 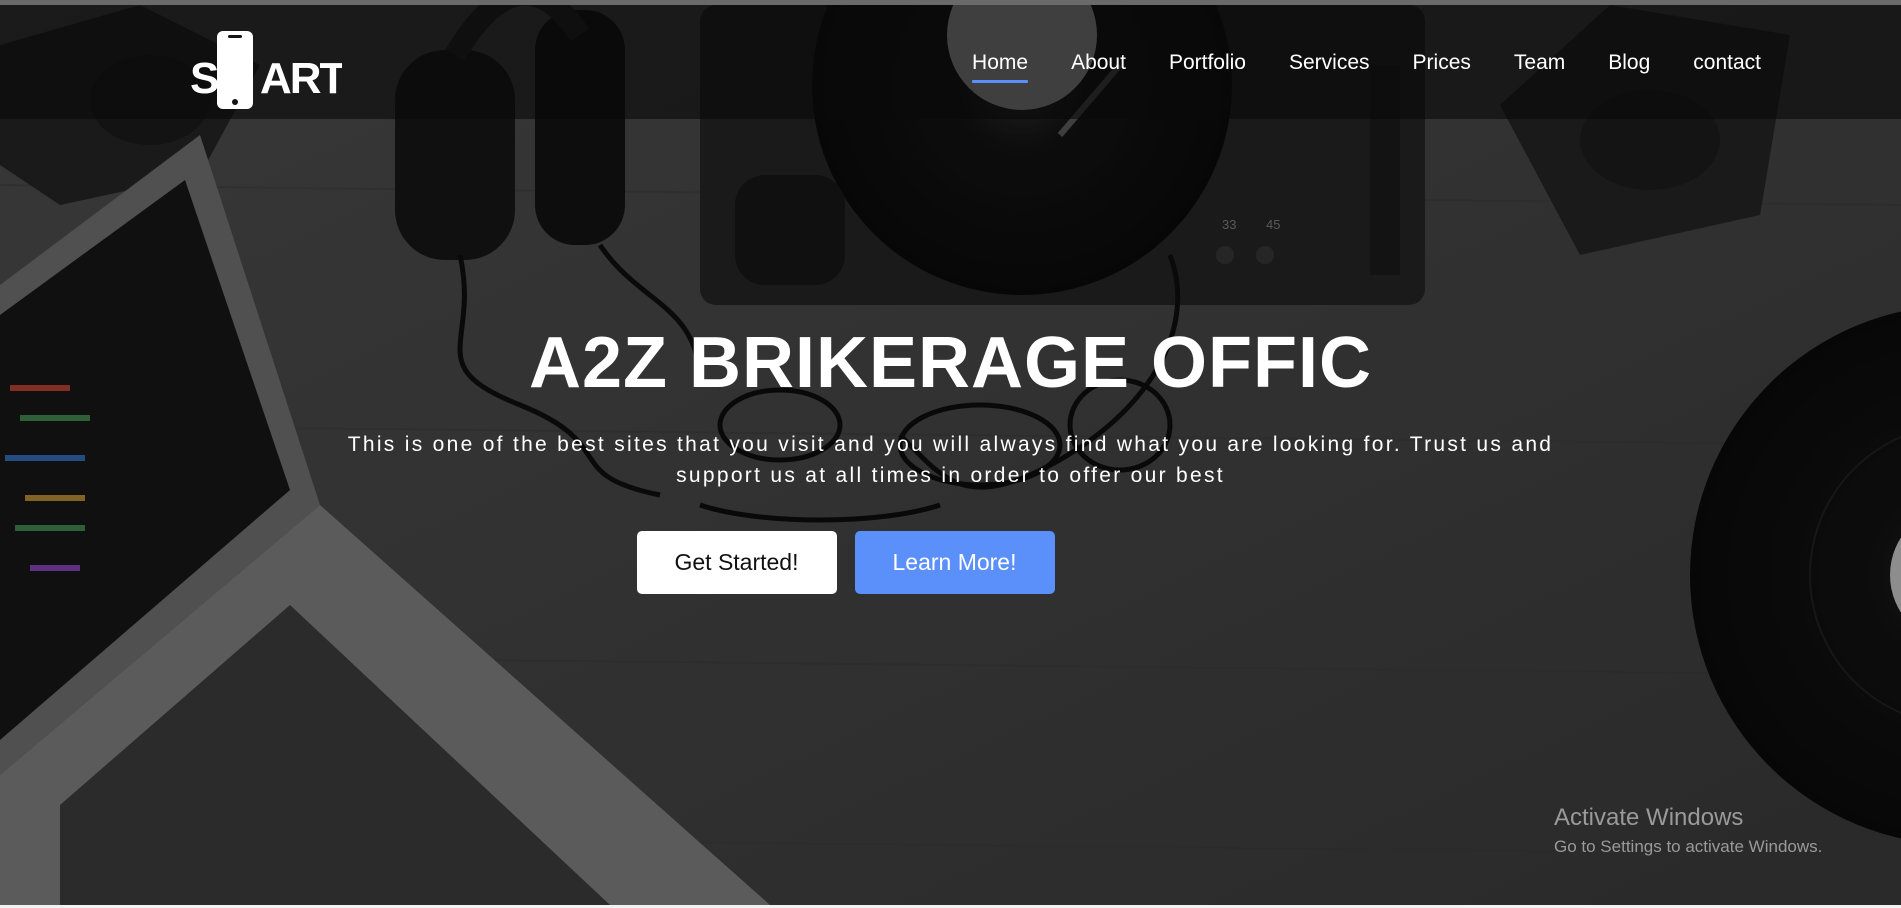 What do you see at coordinates (1688, 846) in the screenshot?
I see `watermark-subtitle: Go to Settings to activate Windows.` at bounding box center [1688, 846].